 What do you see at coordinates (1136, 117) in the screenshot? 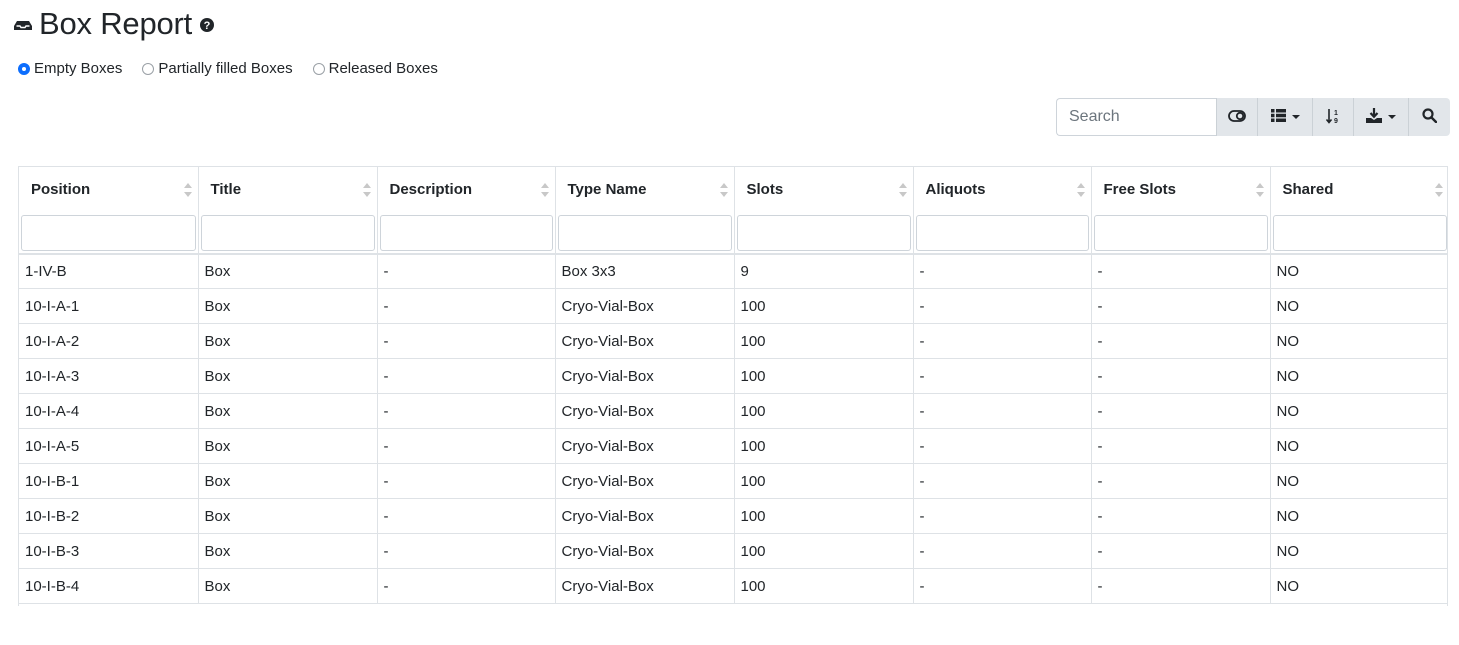
I see `search-input` at bounding box center [1136, 117].